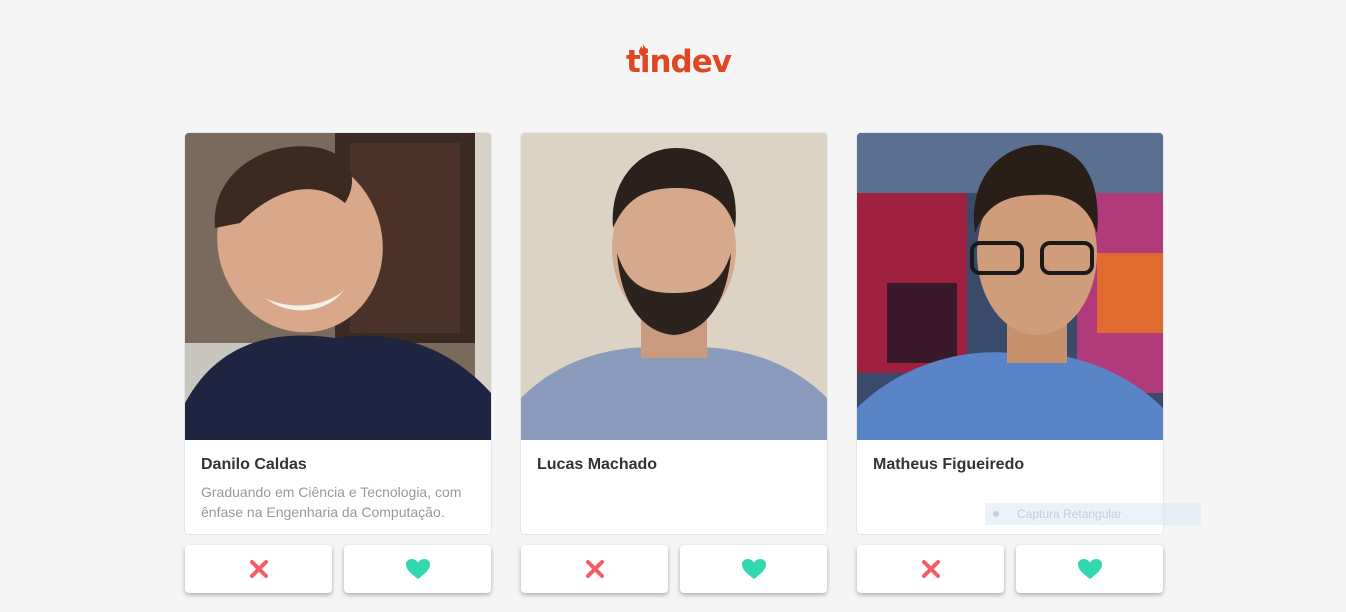 This screenshot has height=612, width=1346. What do you see at coordinates (1069, 514) in the screenshot?
I see `capture-label: Captura Retangular` at bounding box center [1069, 514].